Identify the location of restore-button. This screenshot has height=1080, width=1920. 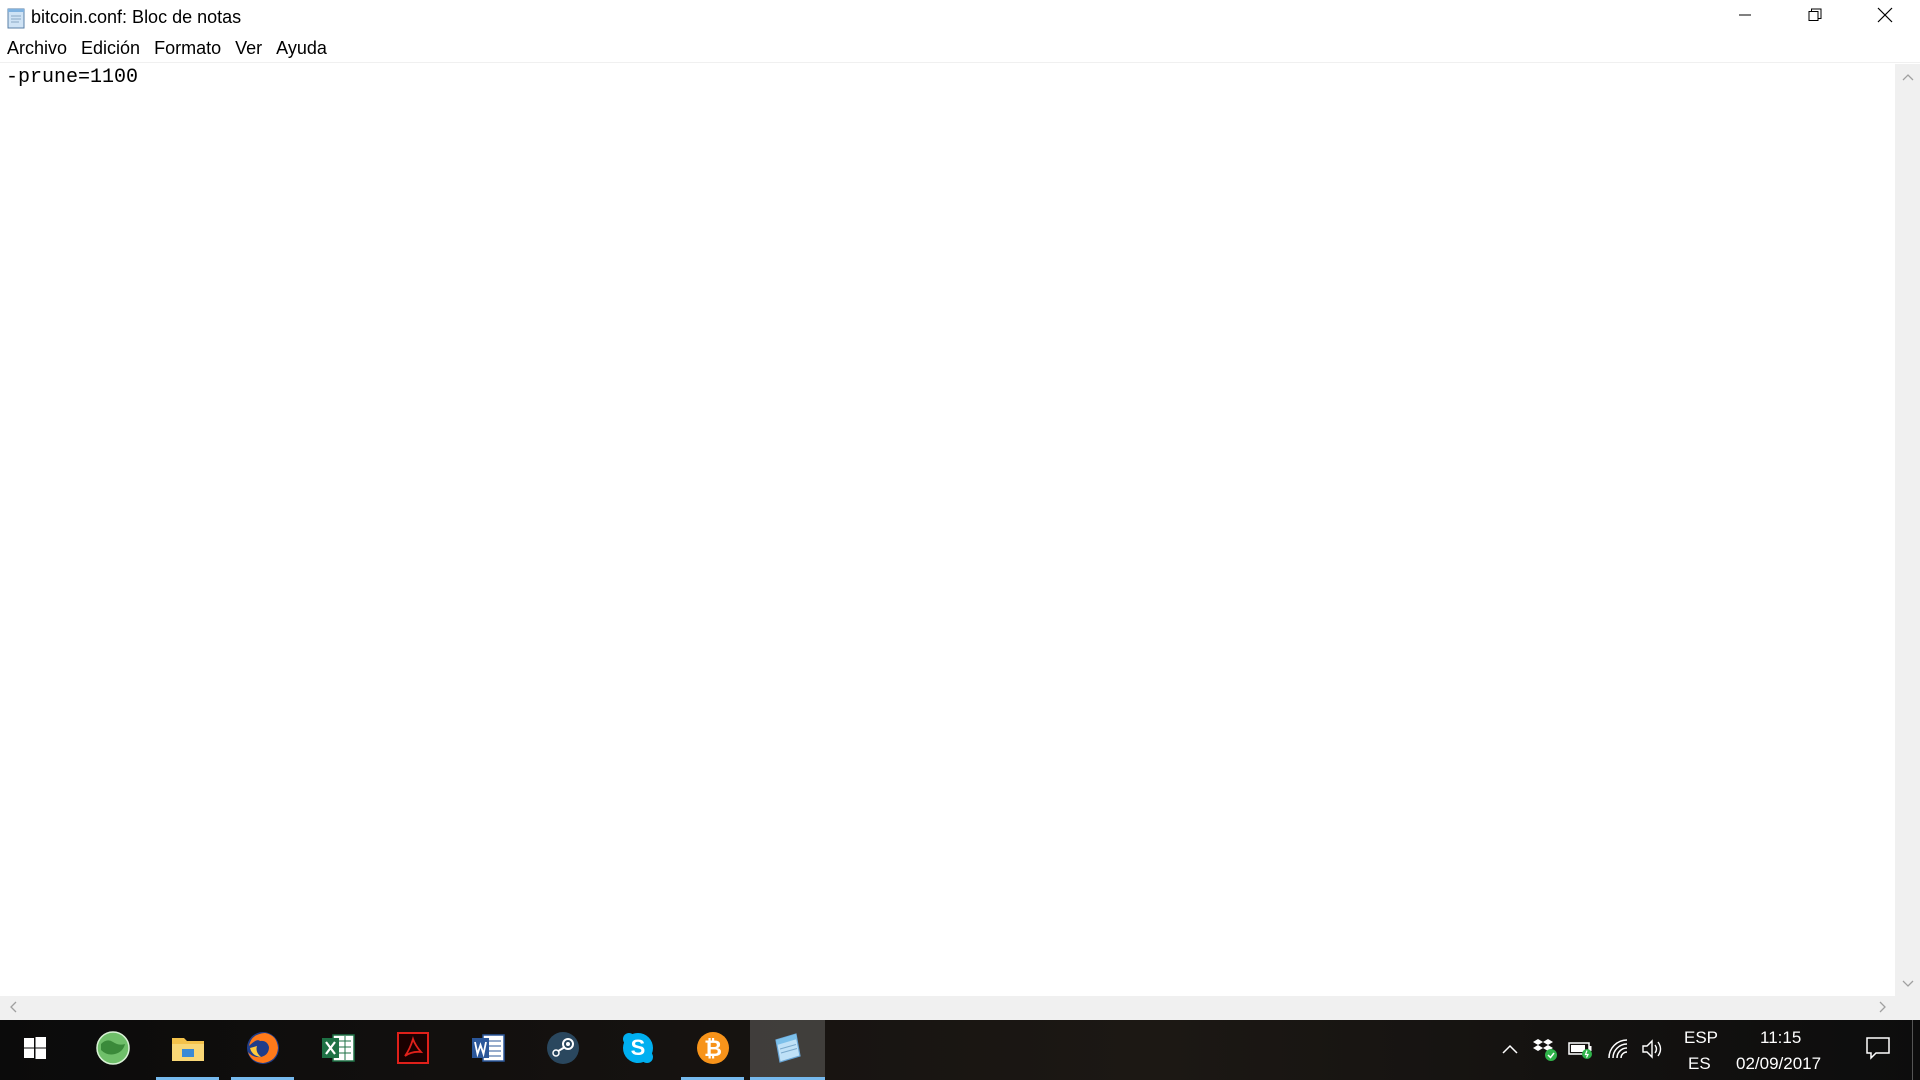
(1815, 17).